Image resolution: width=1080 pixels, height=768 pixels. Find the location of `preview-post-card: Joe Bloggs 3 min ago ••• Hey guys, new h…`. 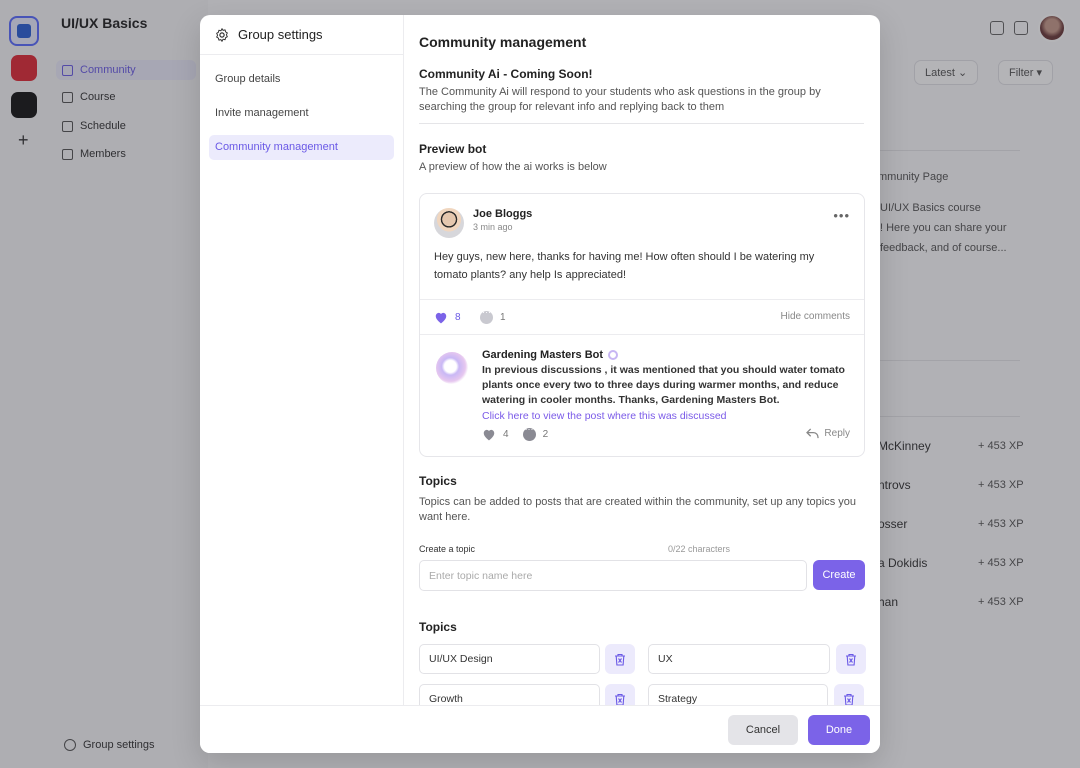

preview-post-card: Joe Bloggs 3 min ago ••• Hey guys, new h… is located at coordinates (642, 325).